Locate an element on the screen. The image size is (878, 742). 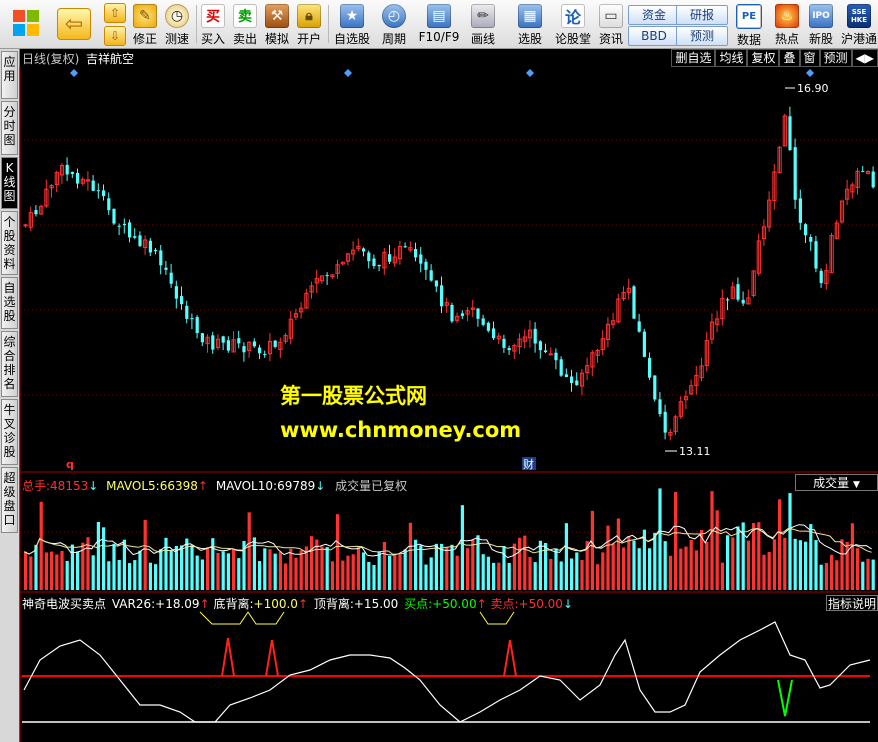
buy-button: 买 买入 is located at coordinates (213, 24).